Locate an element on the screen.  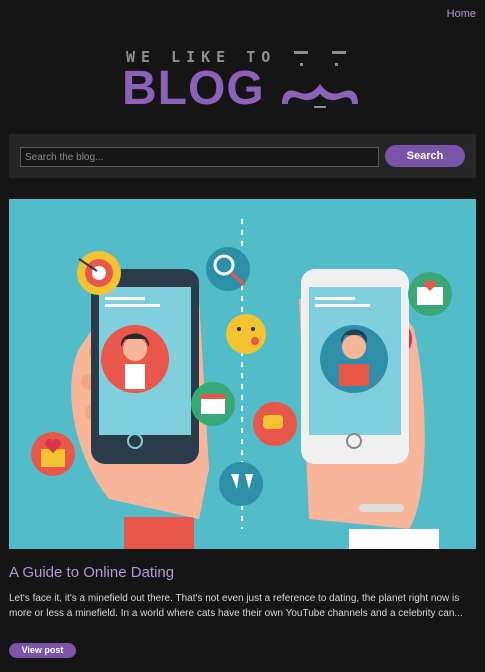
view-post-button: View post is located at coordinates (42, 650).